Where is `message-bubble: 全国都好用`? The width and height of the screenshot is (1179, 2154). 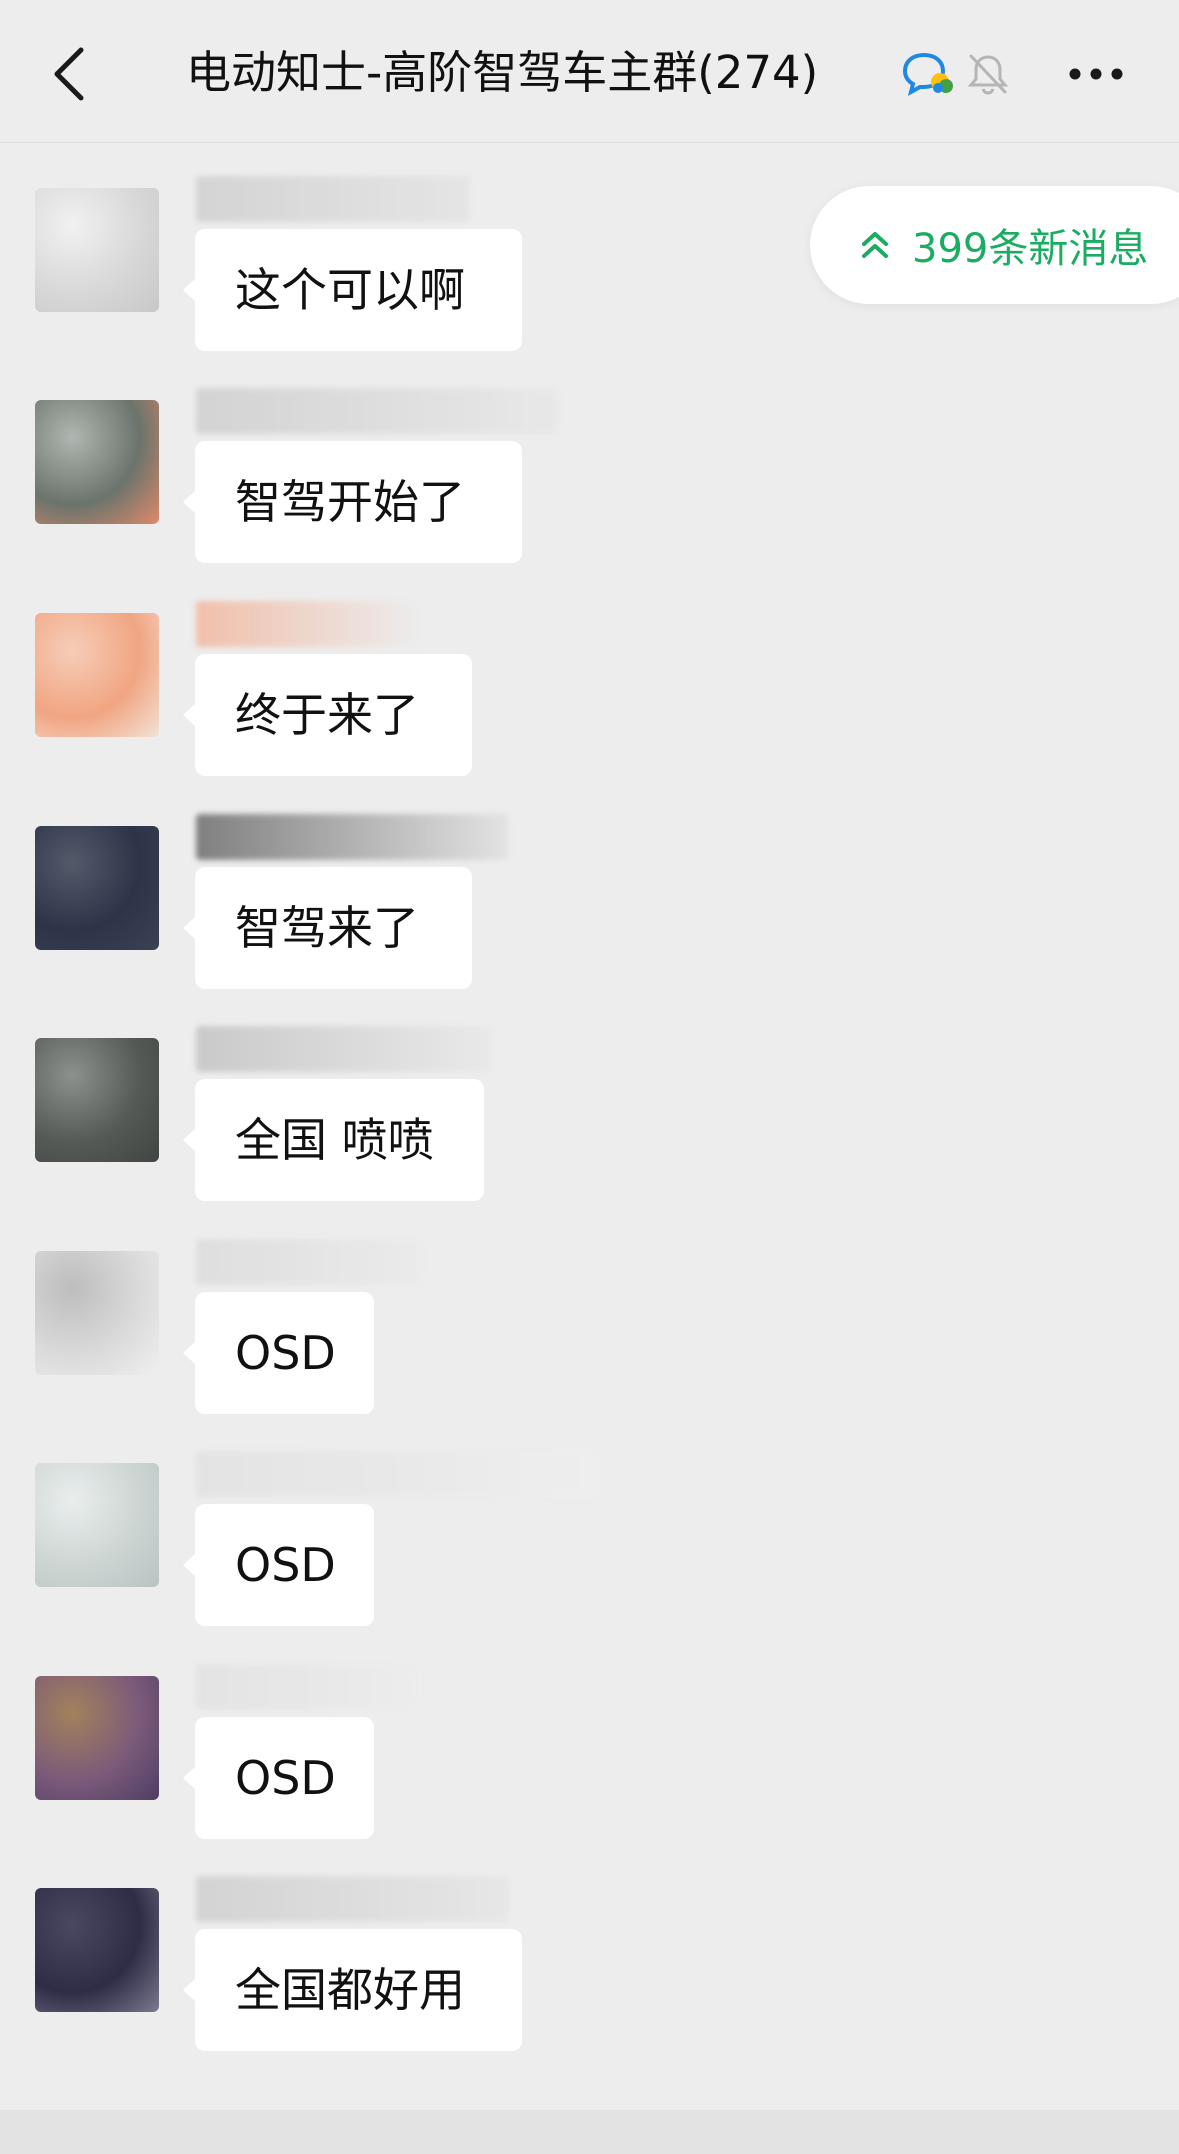
message-bubble: 全国都好用 is located at coordinates (352, 1990).